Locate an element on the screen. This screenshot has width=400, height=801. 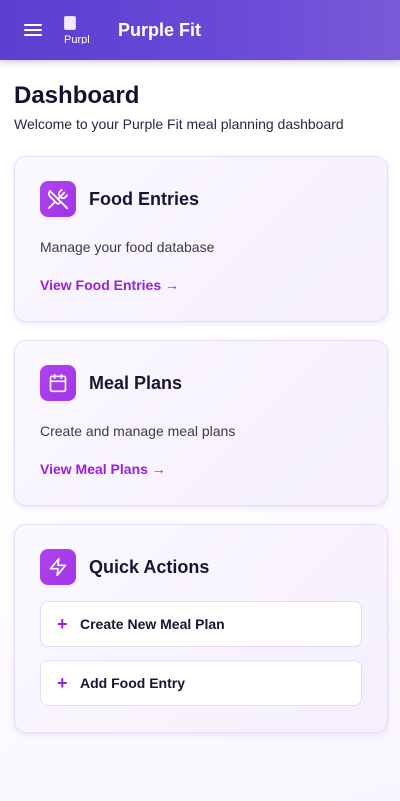
broken-image-icon: Purpl is located at coordinates (85, 30).